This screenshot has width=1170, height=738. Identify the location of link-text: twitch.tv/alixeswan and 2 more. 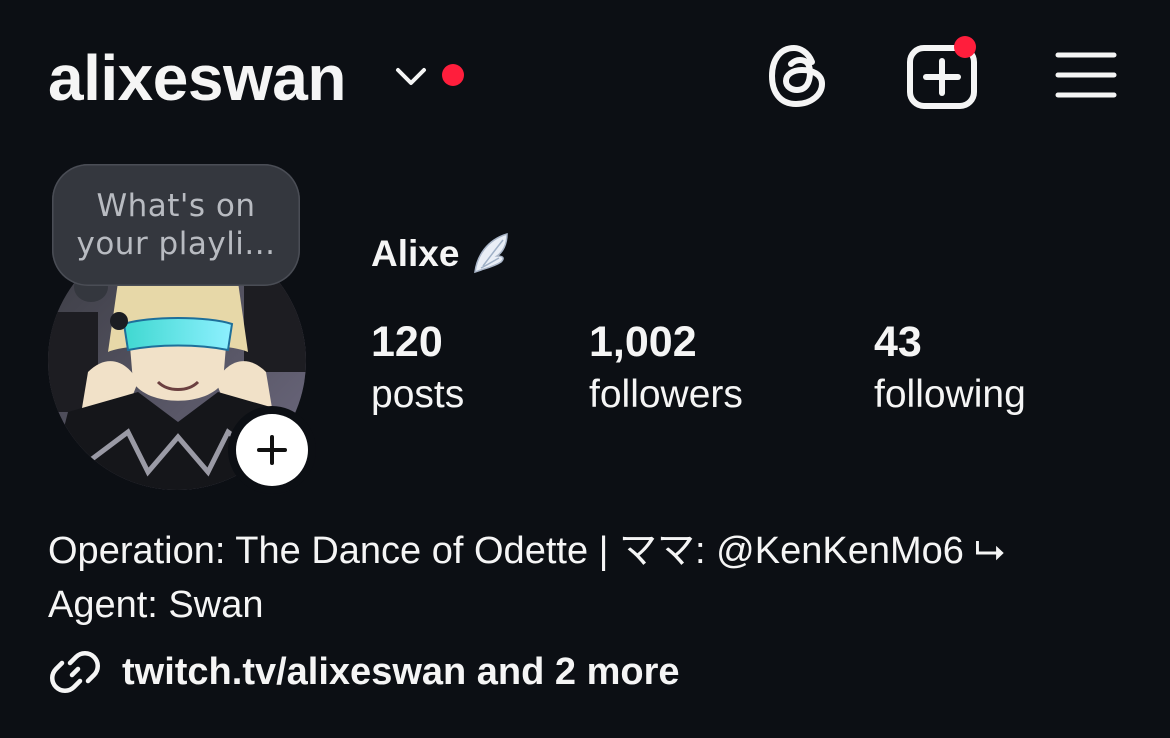
(401, 672).